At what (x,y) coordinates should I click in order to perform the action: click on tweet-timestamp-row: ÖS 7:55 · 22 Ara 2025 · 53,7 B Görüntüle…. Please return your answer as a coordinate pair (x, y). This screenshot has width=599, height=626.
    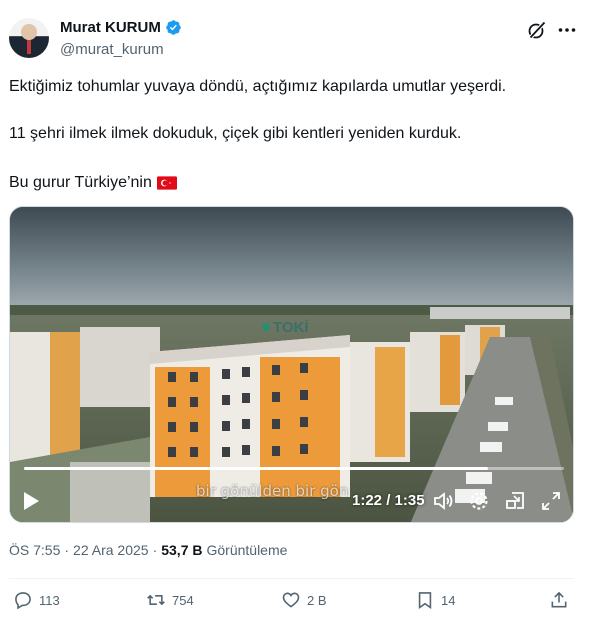
    Looking at the image, I should click on (148, 550).